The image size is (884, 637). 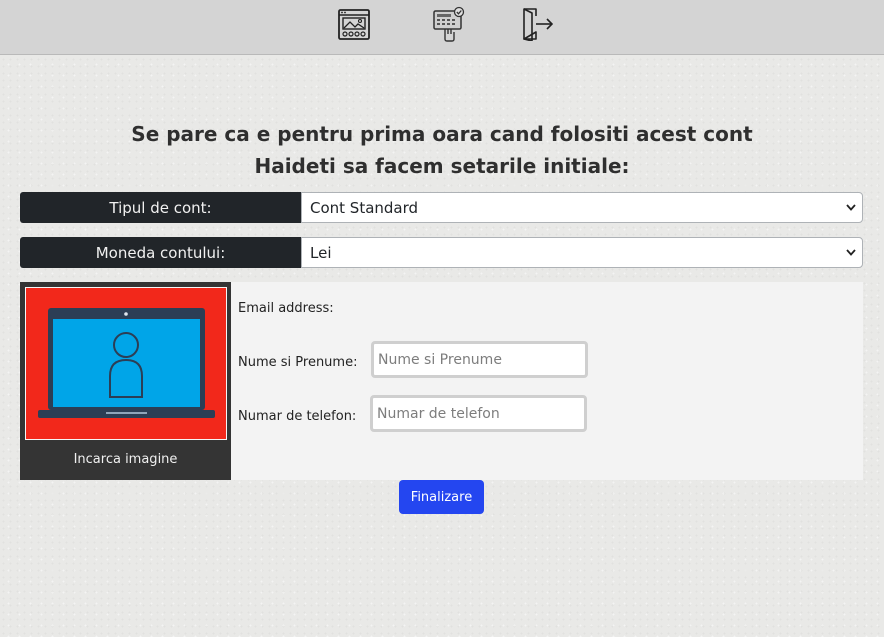 I want to click on currency-label: Moneda contului:, so click(x=160, y=252).